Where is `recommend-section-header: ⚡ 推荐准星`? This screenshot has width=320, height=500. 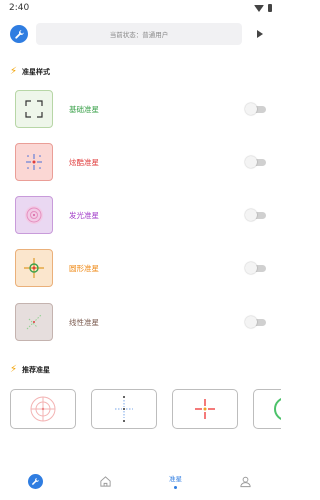 recommend-section-header: ⚡ 推荐准星 is located at coordinates (30, 370).